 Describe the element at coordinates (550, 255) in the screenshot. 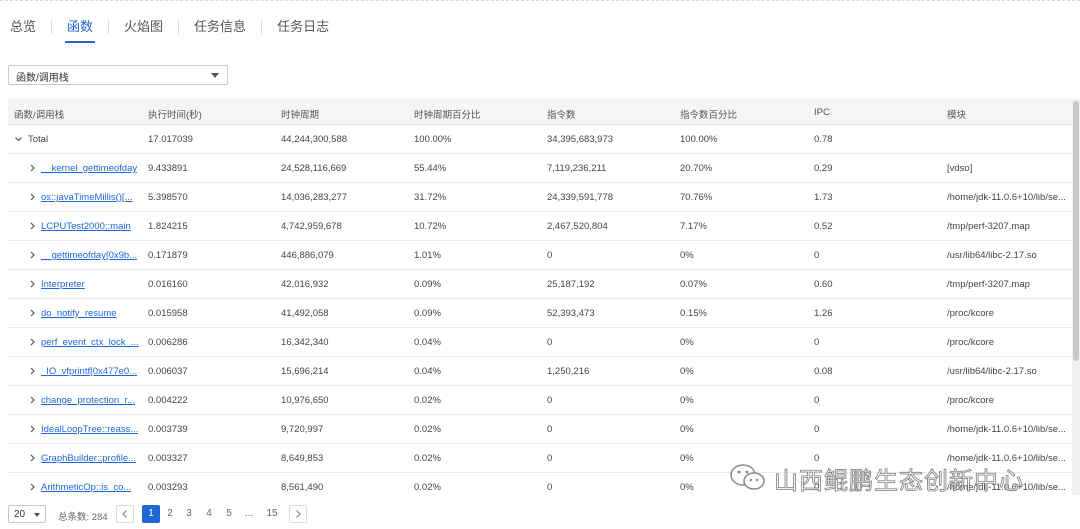

I see `cell-instructions: 0` at that location.